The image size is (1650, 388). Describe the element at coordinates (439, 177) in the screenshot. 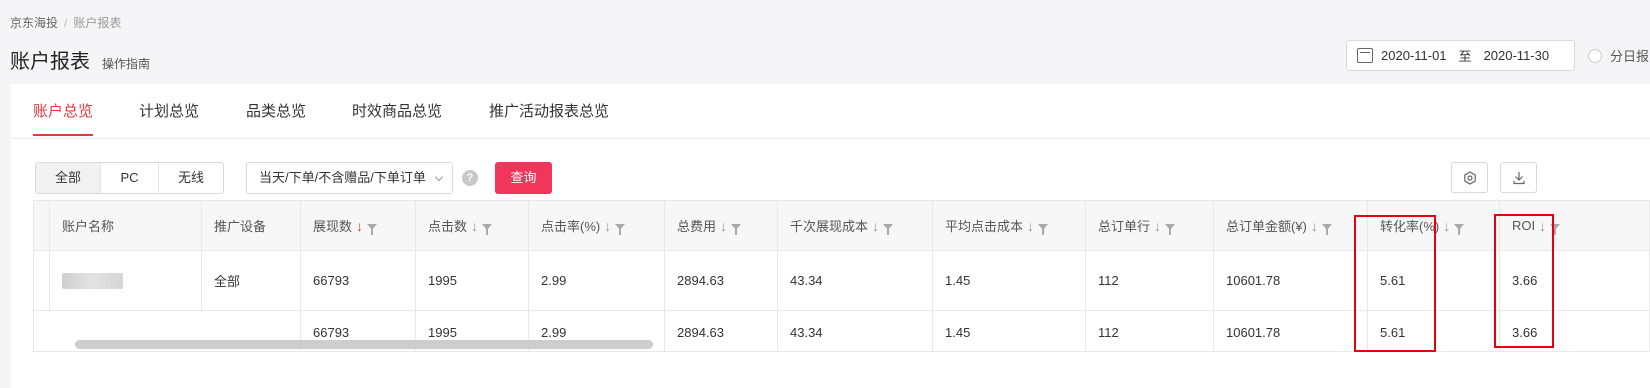

I see `chevron-down-icon` at that location.